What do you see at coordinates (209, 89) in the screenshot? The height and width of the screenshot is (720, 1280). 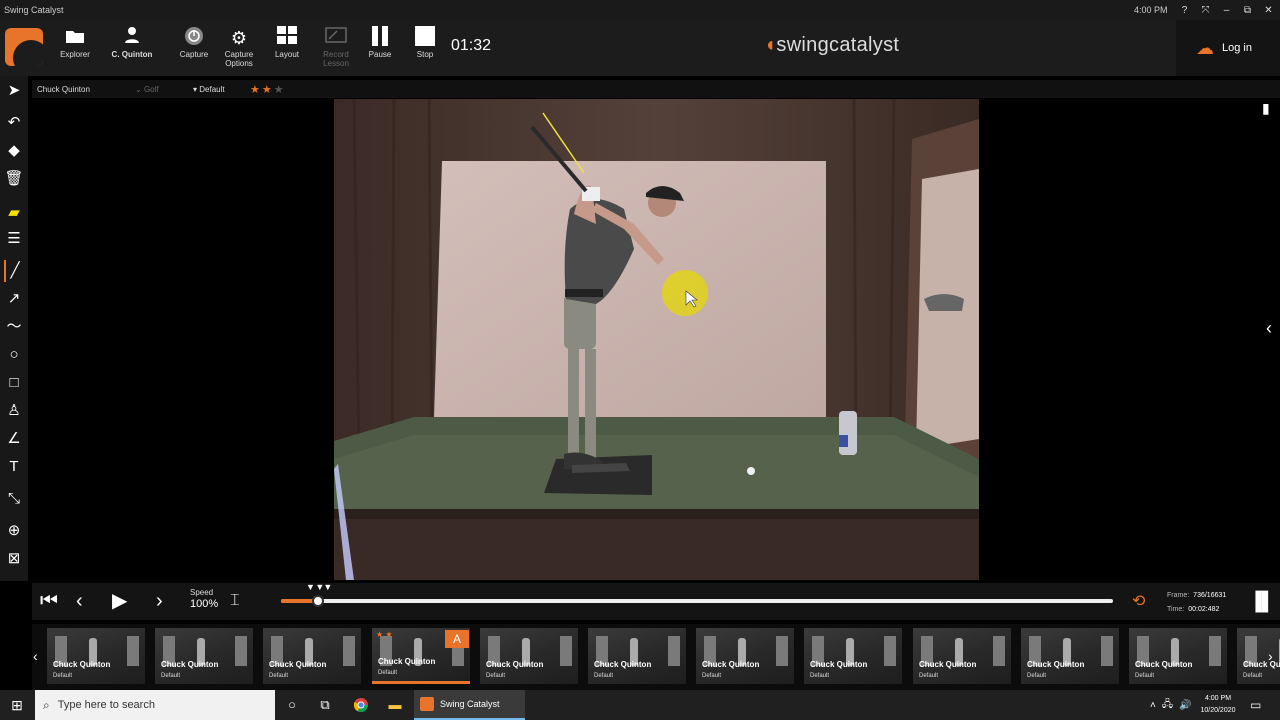 I see `category-dropdown: ▾ Default` at bounding box center [209, 89].